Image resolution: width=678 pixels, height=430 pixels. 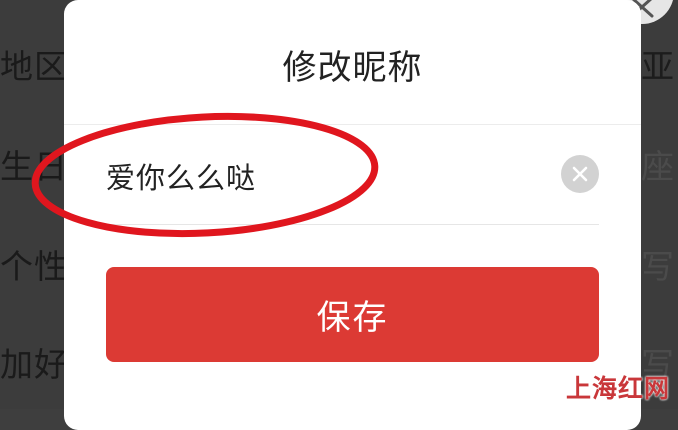 What do you see at coordinates (326, 176) in the screenshot?
I see `nickname-input` at bounding box center [326, 176].